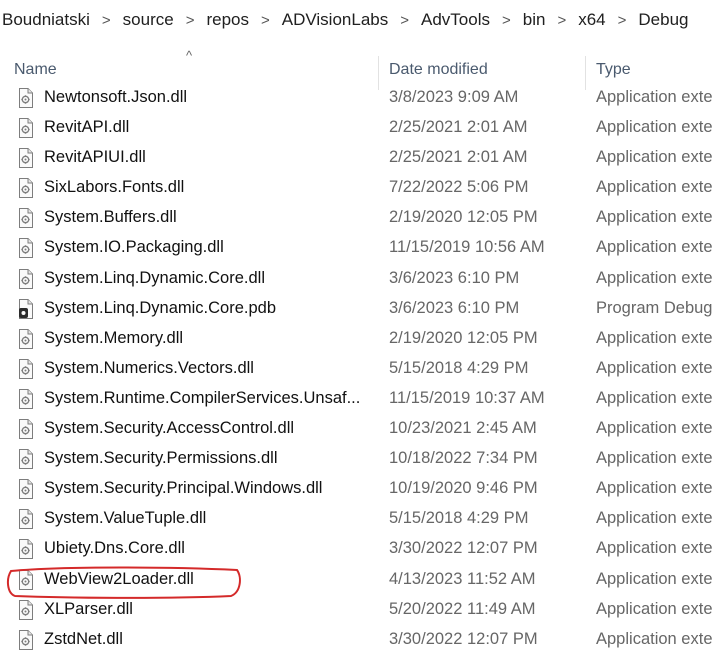  What do you see at coordinates (114, 337) in the screenshot?
I see `file-name: System.Memory.dll` at bounding box center [114, 337].